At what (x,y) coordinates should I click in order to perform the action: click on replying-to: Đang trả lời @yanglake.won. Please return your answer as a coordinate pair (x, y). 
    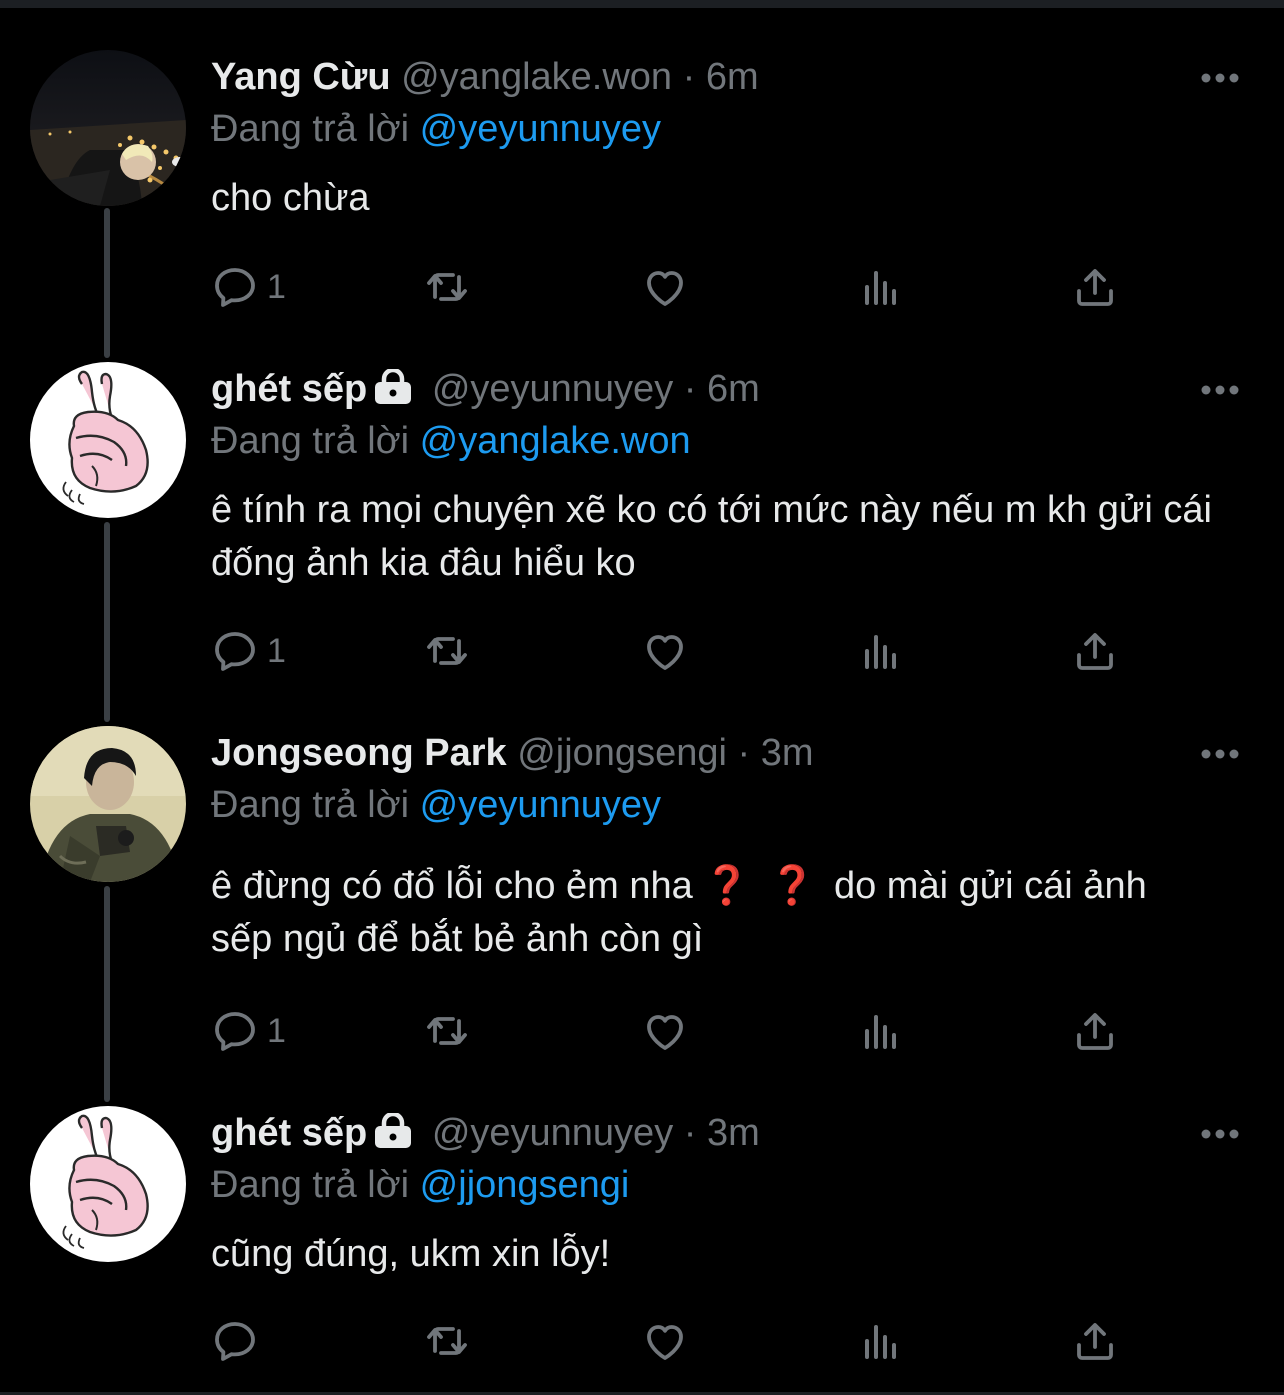
    Looking at the image, I should click on (451, 441).